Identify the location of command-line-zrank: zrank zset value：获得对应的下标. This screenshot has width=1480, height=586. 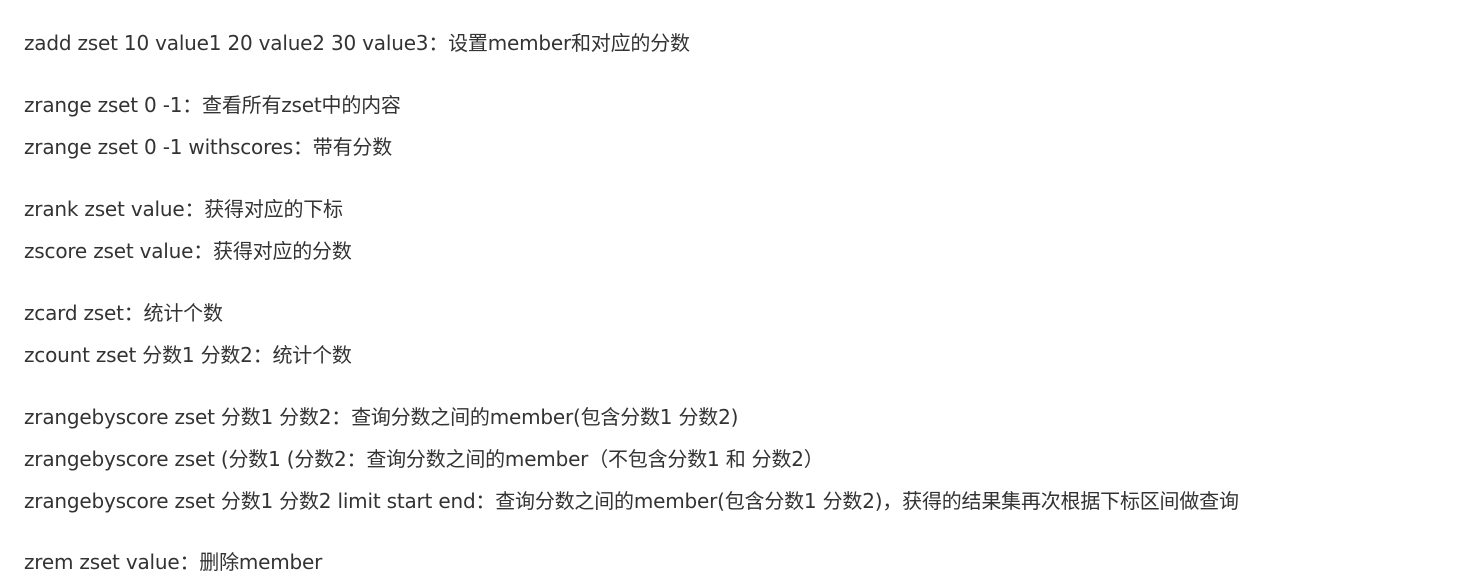
(183, 209).